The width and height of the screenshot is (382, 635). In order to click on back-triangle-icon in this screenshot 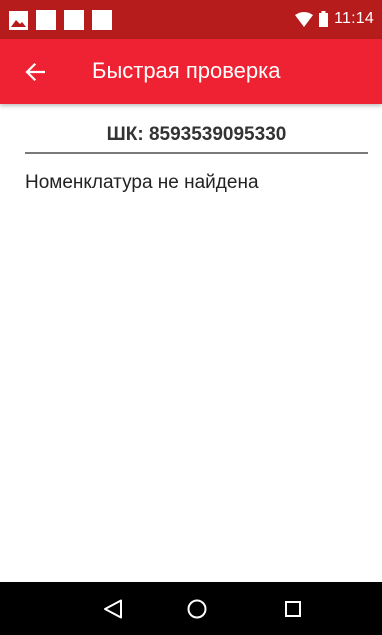, I will do `click(113, 609)`.